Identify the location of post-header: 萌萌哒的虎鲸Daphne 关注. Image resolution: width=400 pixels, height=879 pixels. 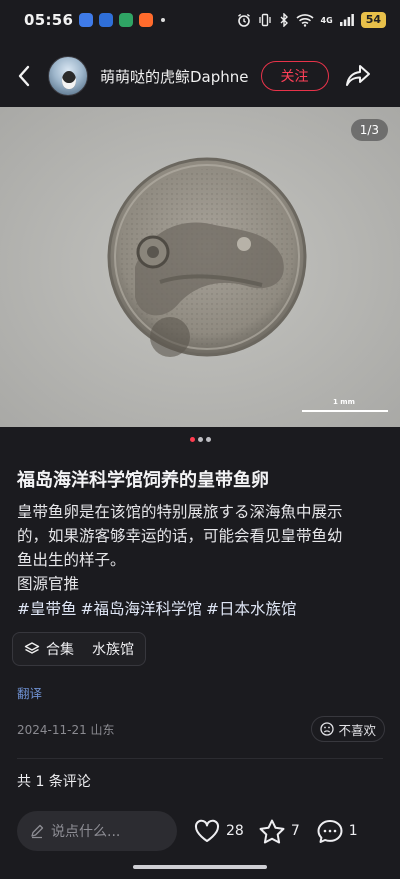
(200, 76).